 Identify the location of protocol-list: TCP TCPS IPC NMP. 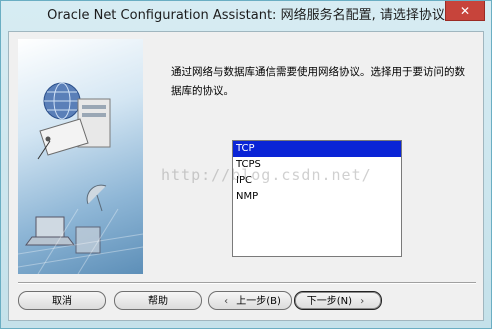
(317, 198).